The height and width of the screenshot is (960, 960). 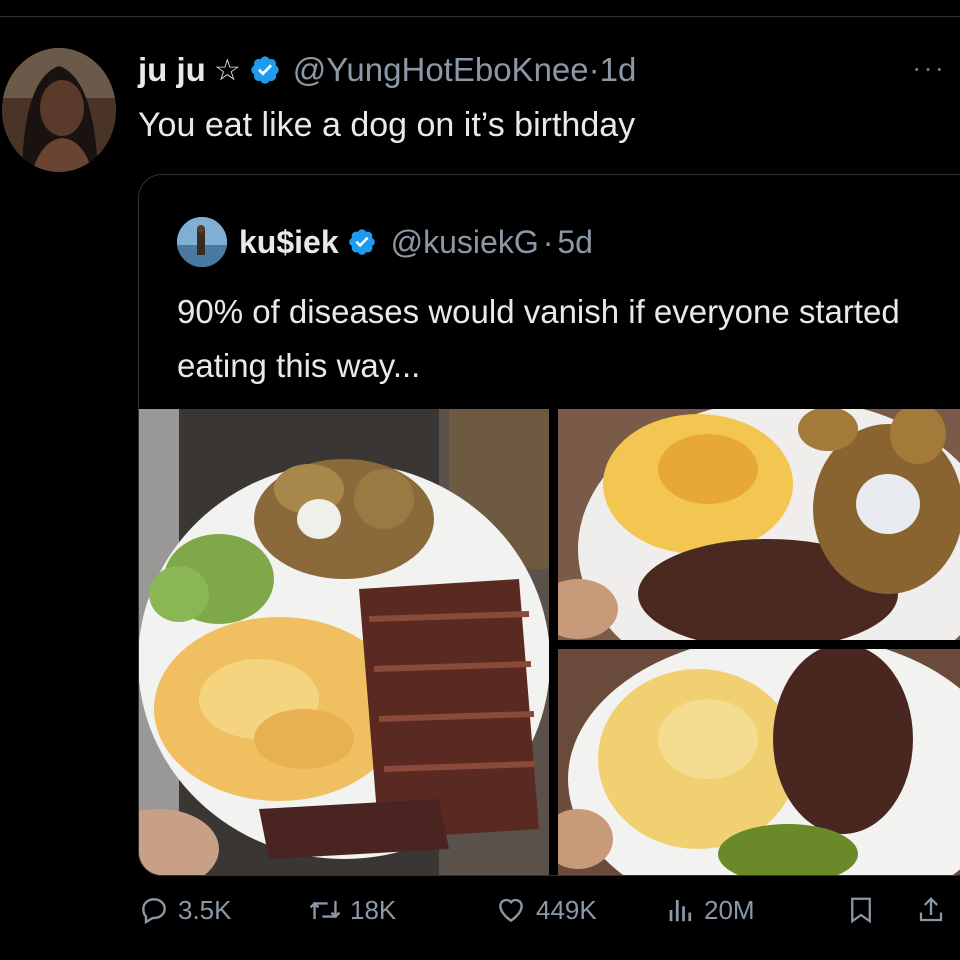 I want to click on quote-header: ku$iek @kusiekG · 5d, so click(x=416, y=242).